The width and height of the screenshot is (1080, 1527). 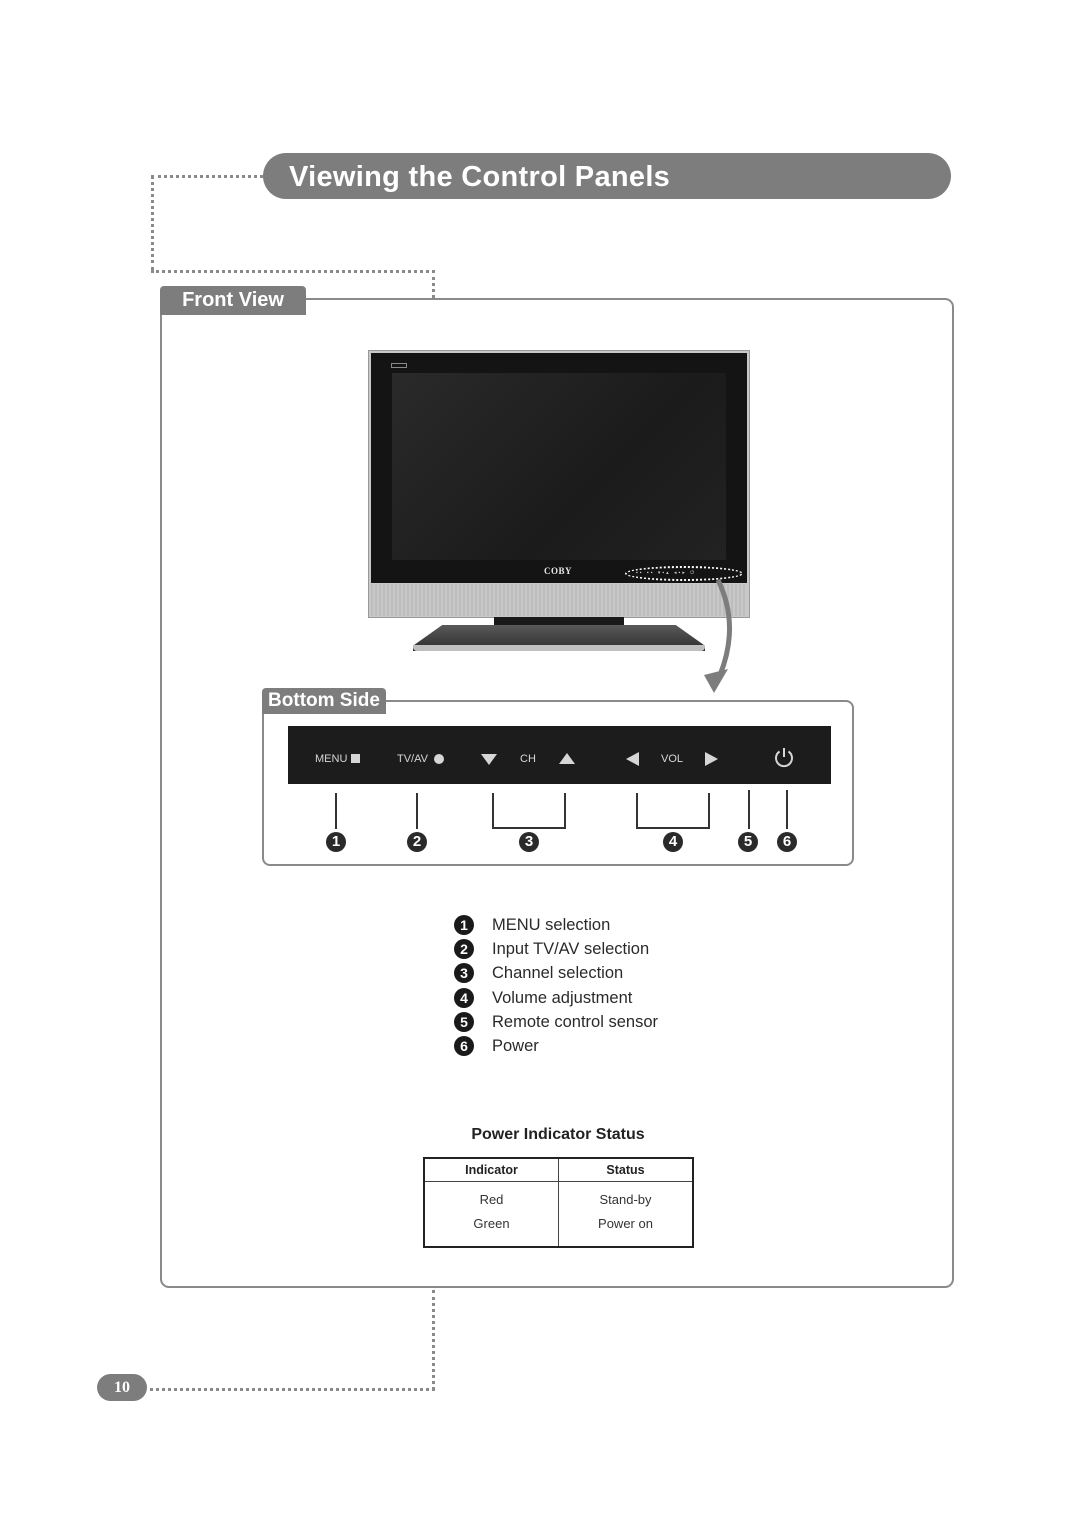 I want to click on legend-number: 2, so click(x=464, y=949).